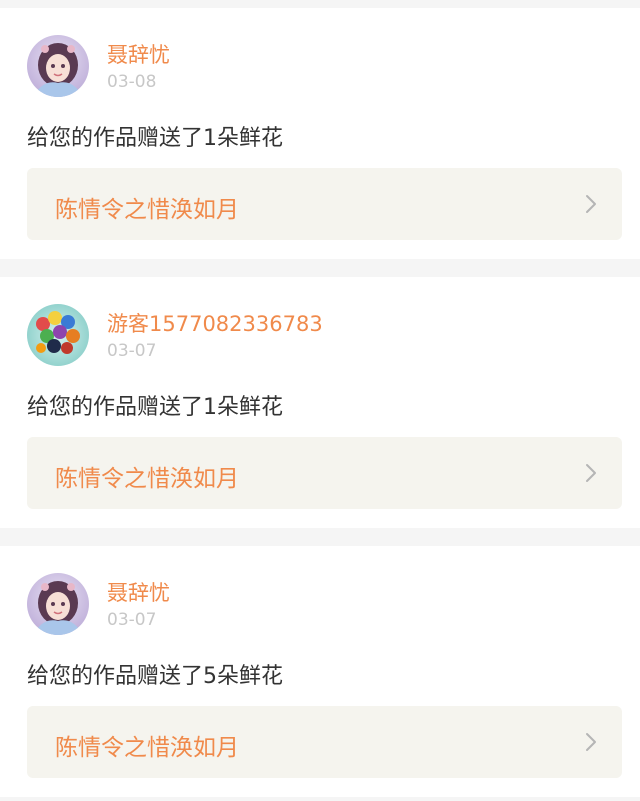 The width and height of the screenshot is (640, 801). I want to click on notification-date: 03-08, so click(132, 82).